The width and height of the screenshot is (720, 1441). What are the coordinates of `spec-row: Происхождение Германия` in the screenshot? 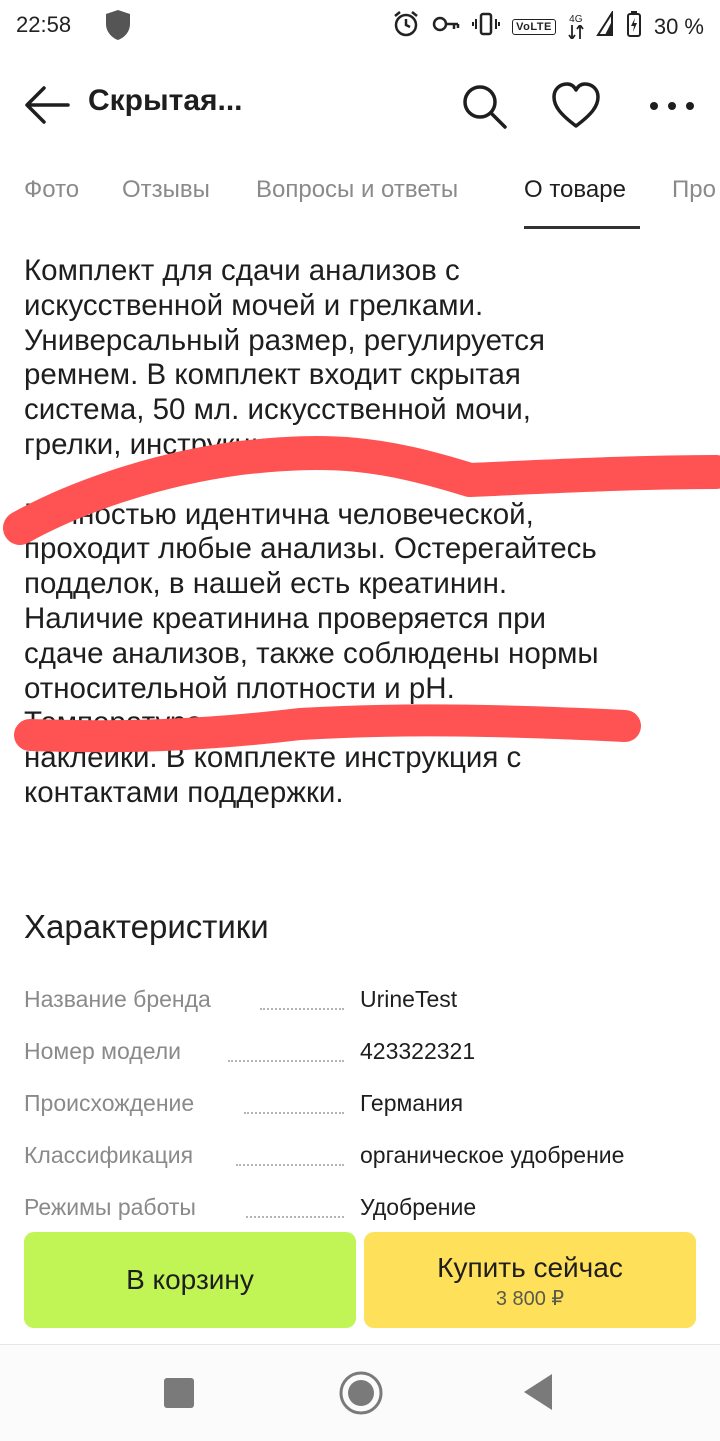 It's located at (364, 1110).